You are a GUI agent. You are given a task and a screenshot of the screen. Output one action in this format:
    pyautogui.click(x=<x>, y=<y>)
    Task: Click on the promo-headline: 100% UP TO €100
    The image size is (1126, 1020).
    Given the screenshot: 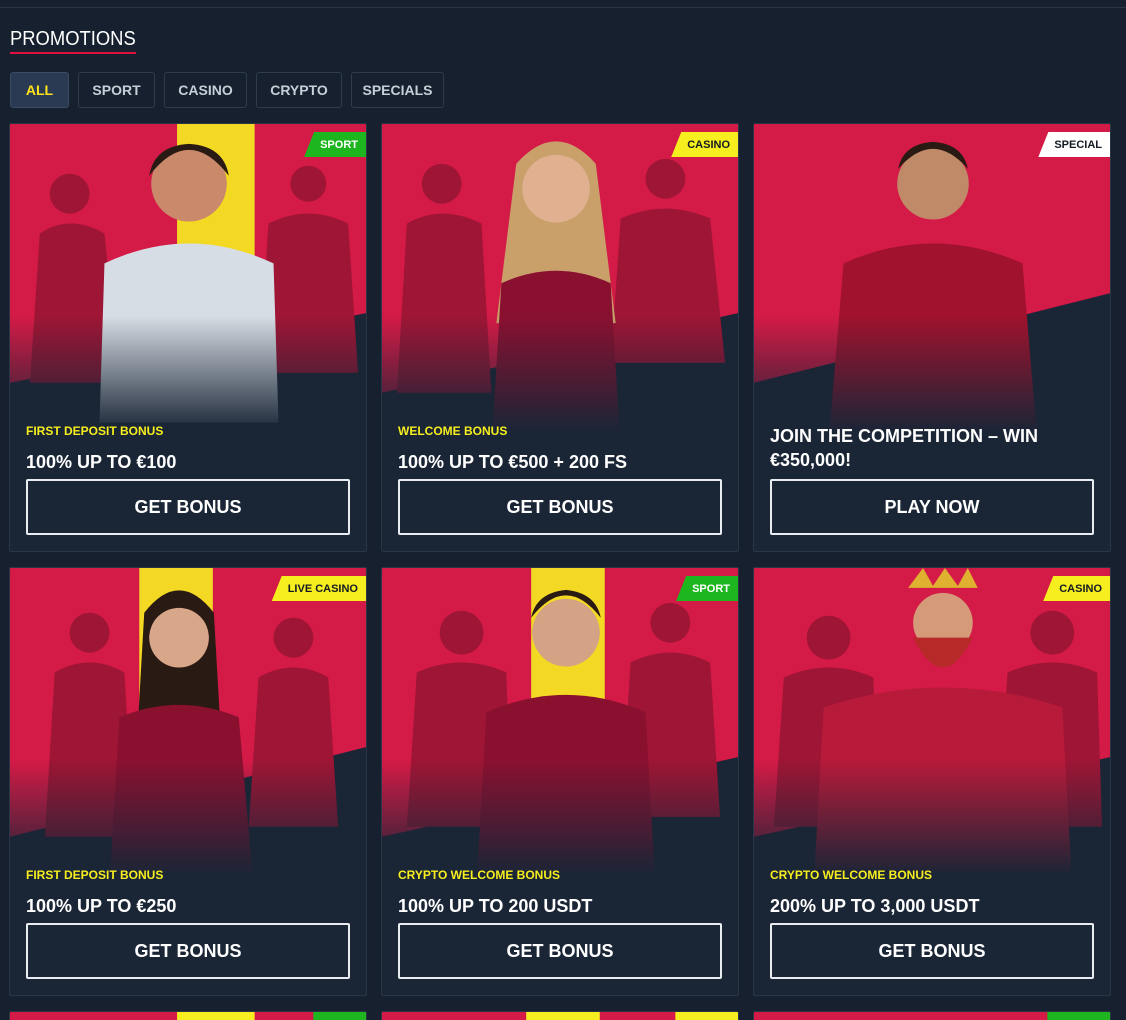 What is the action you would take?
    pyautogui.click(x=101, y=462)
    